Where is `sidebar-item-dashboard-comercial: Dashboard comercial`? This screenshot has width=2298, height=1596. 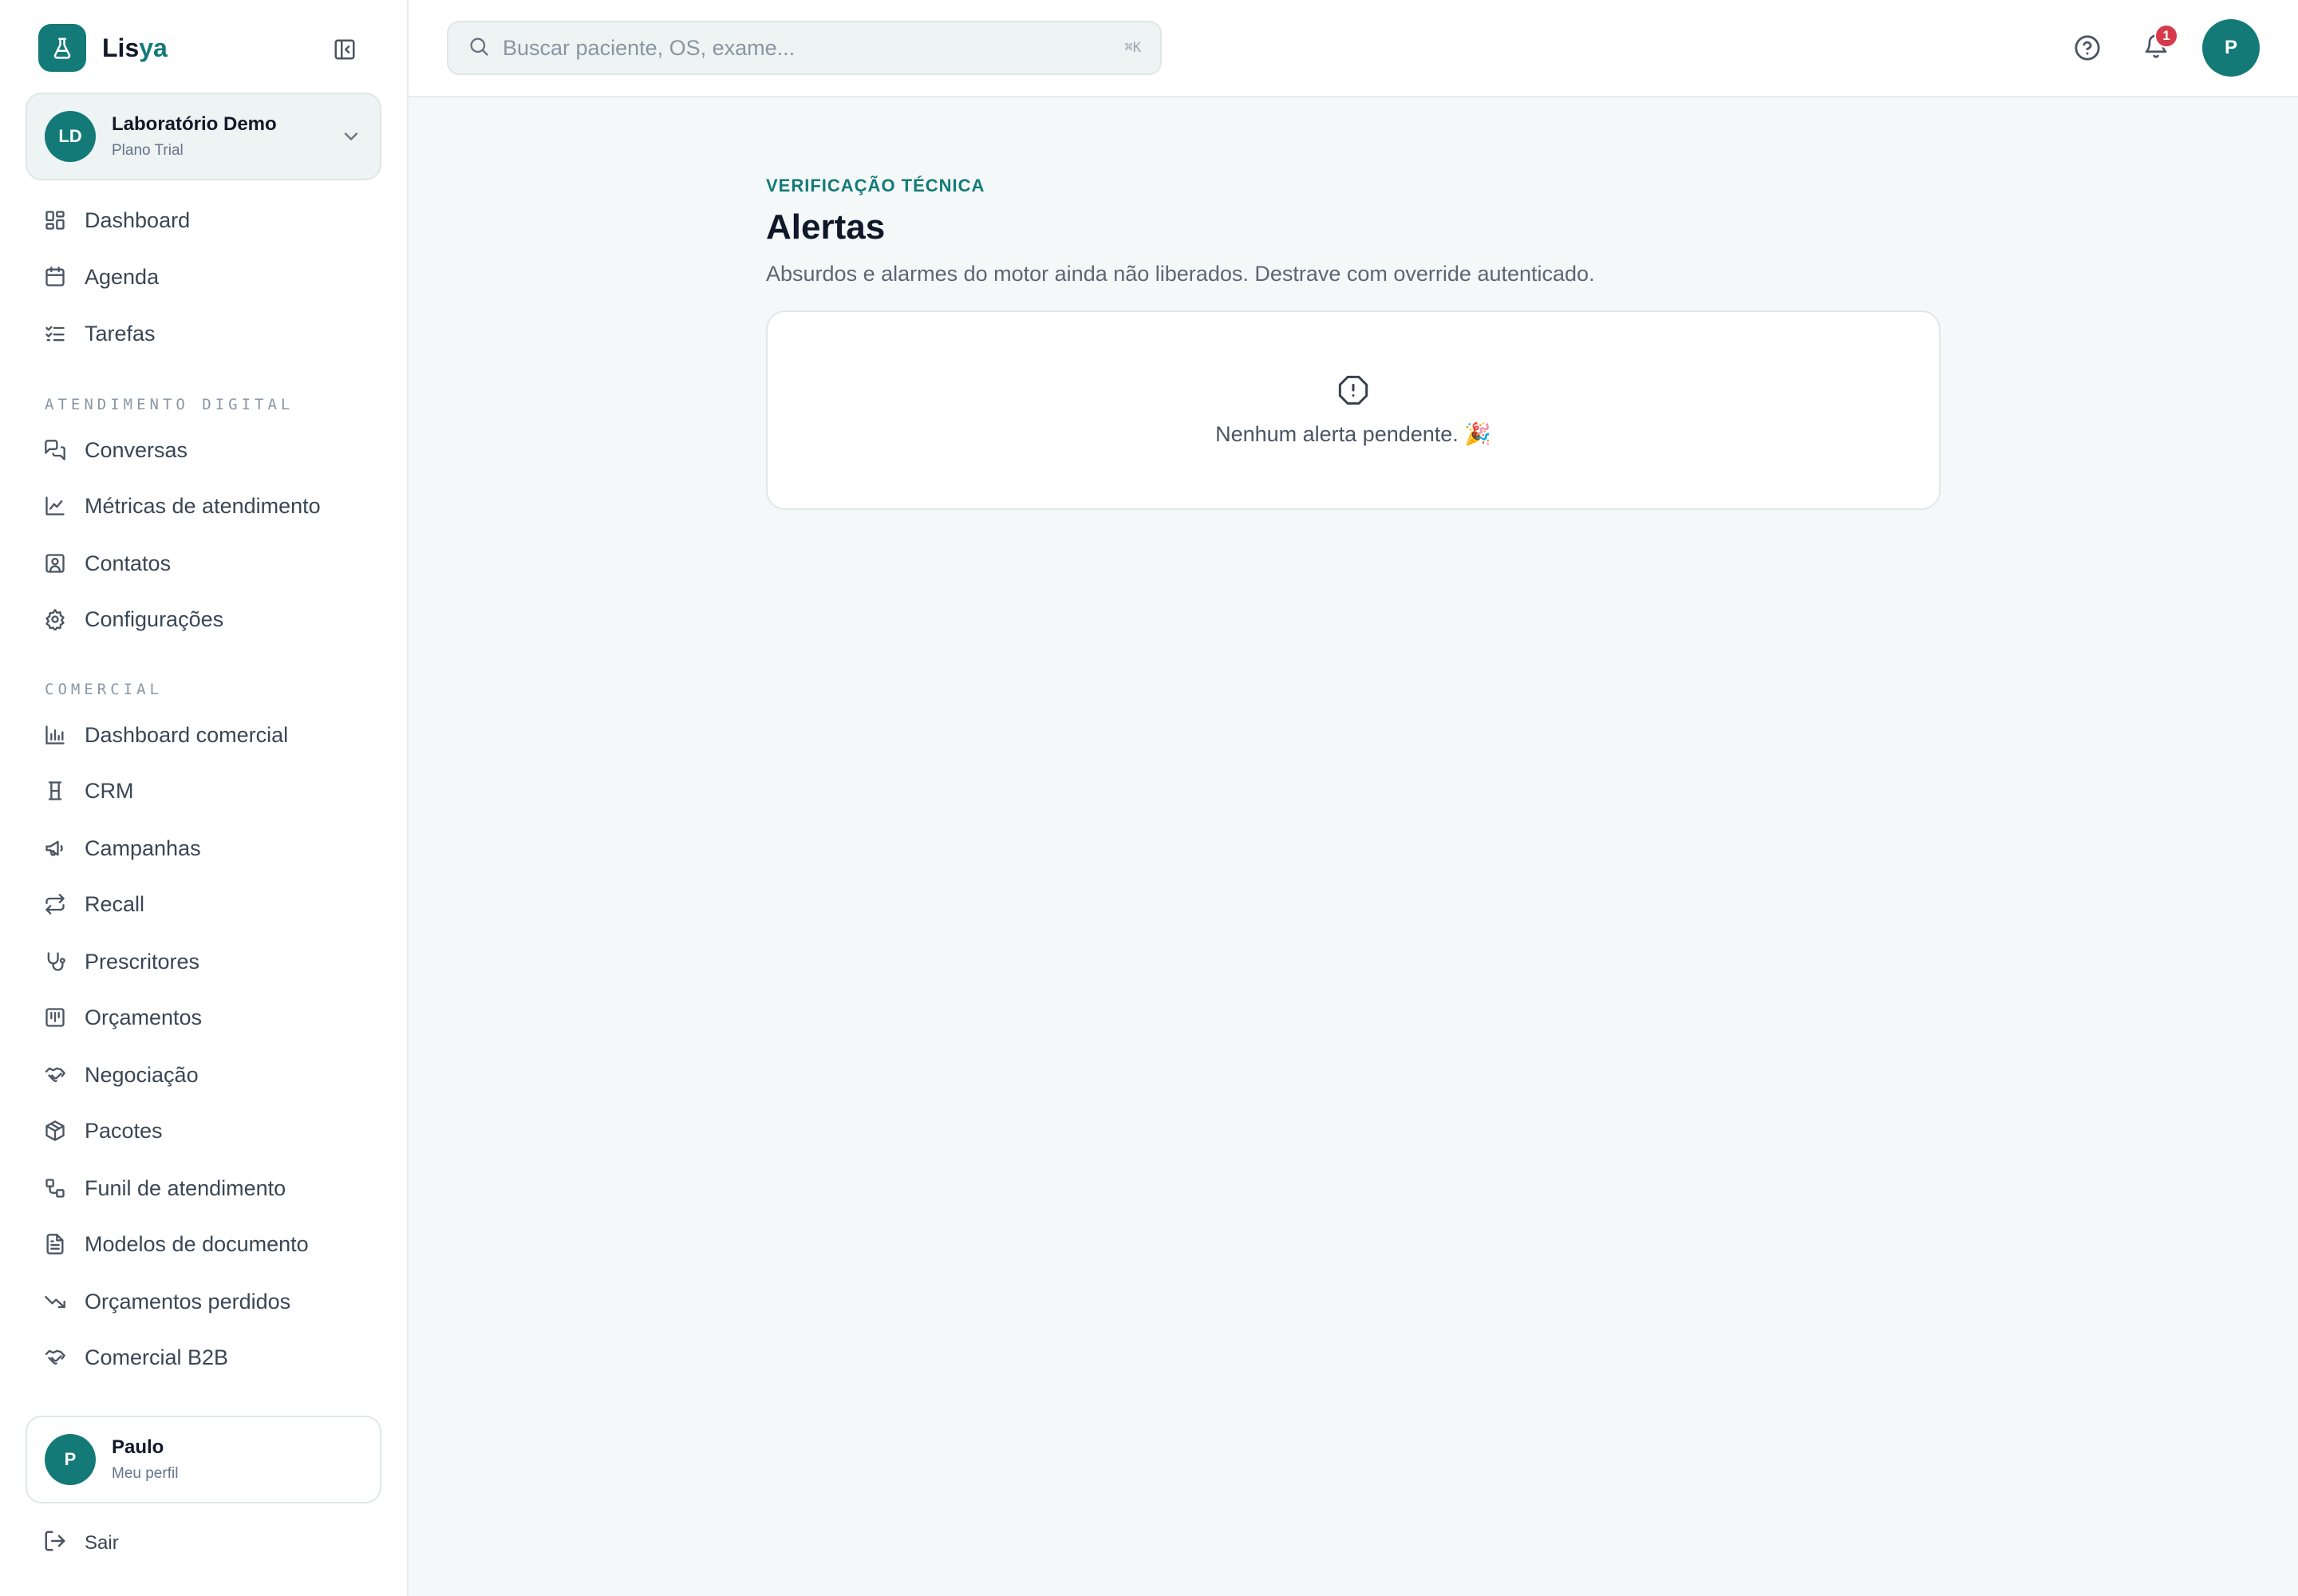 sidebar-item-dashboard-comercial: Dashboard comercial is located at coordinates (204, 735).